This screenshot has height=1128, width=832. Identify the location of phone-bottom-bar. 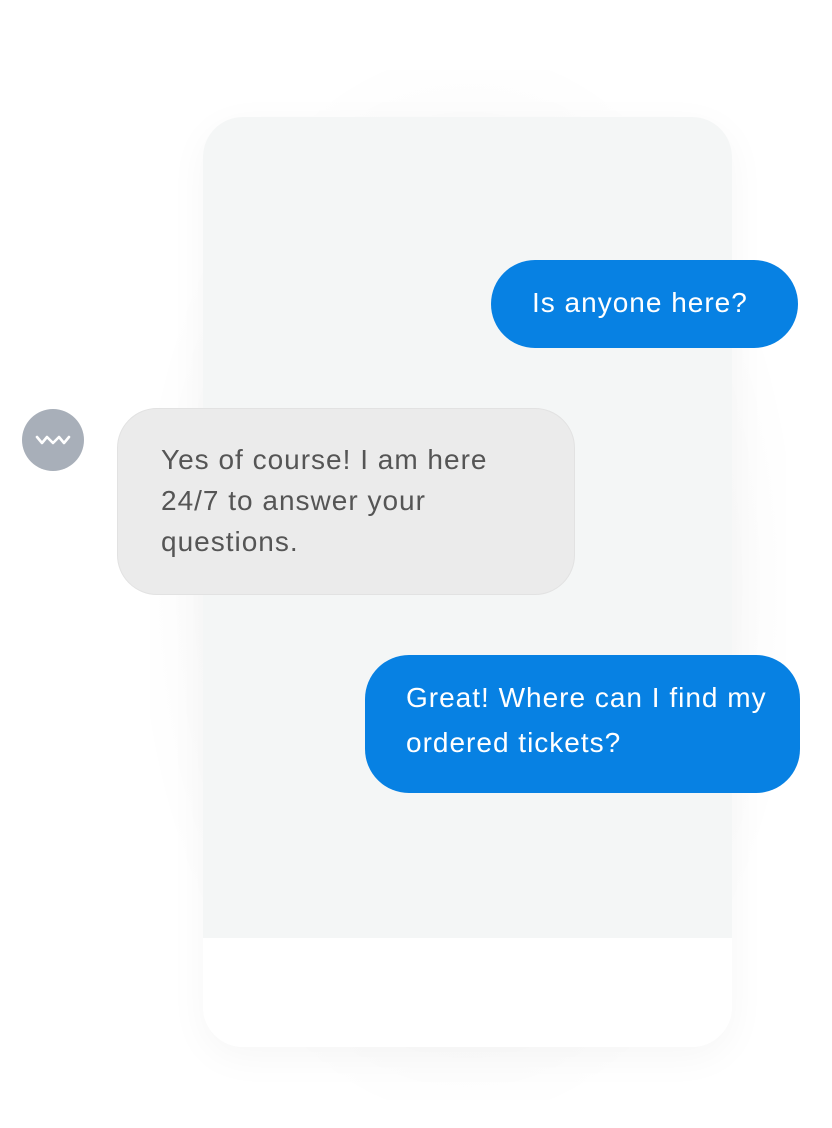
(467, 992).